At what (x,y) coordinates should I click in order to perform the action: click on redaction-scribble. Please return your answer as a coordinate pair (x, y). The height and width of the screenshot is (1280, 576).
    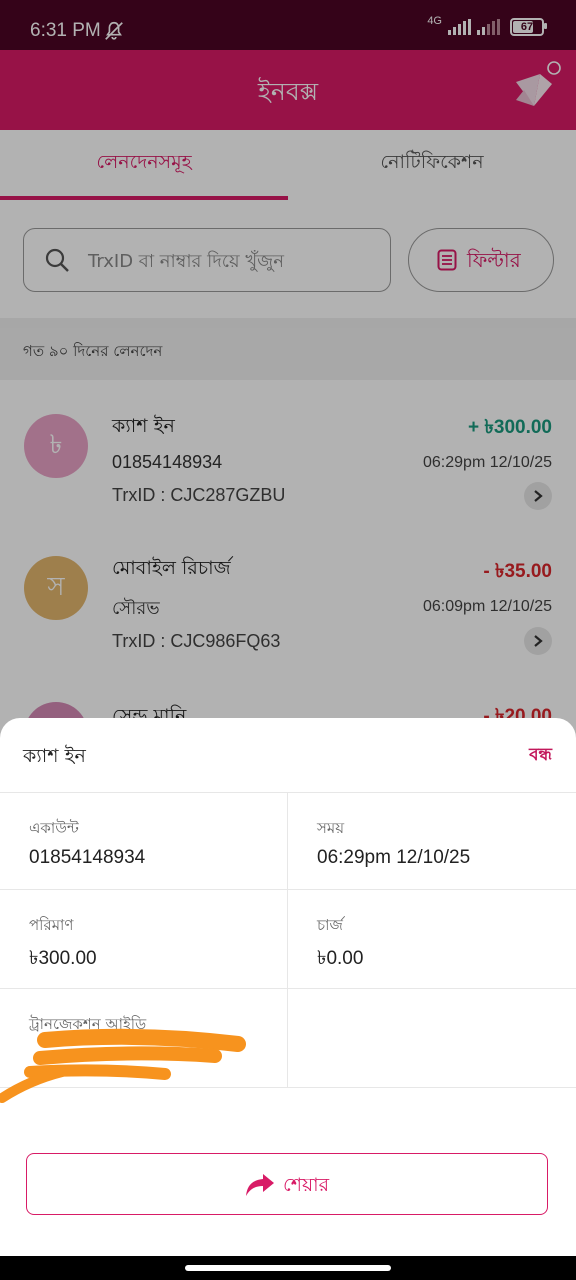
    Looking at the image, I should click on (123, 1065).